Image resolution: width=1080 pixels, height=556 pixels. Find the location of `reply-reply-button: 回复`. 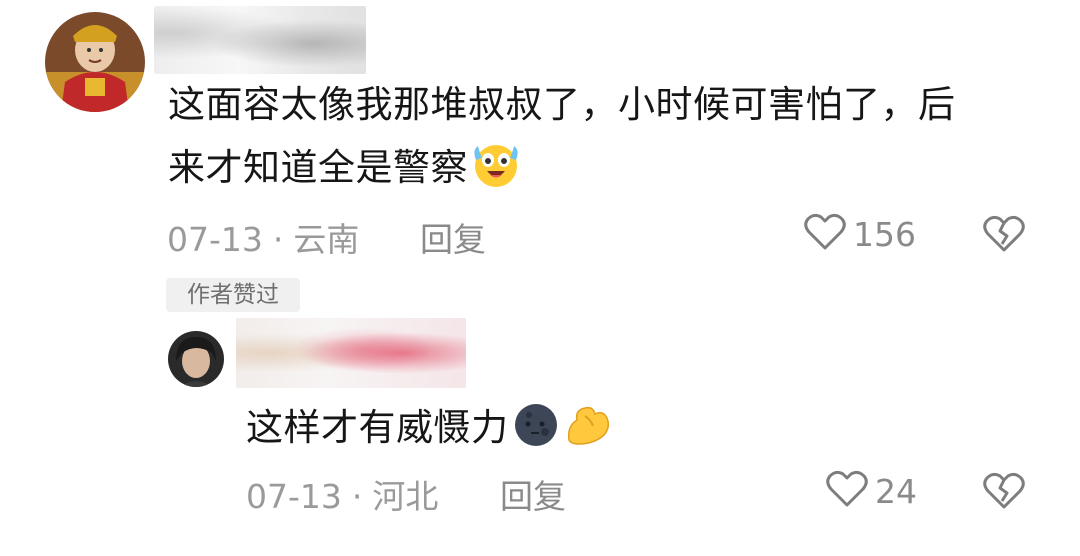

reply-reply-button: 回复 is located at coordinates (533, 494).